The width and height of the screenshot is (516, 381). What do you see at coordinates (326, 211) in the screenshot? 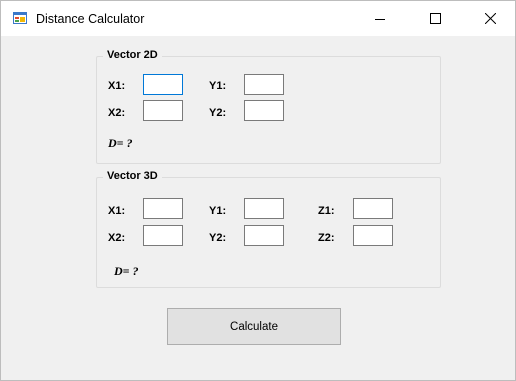
I see `z1-label-3d: Z1:` at bounding box center [326, 211].